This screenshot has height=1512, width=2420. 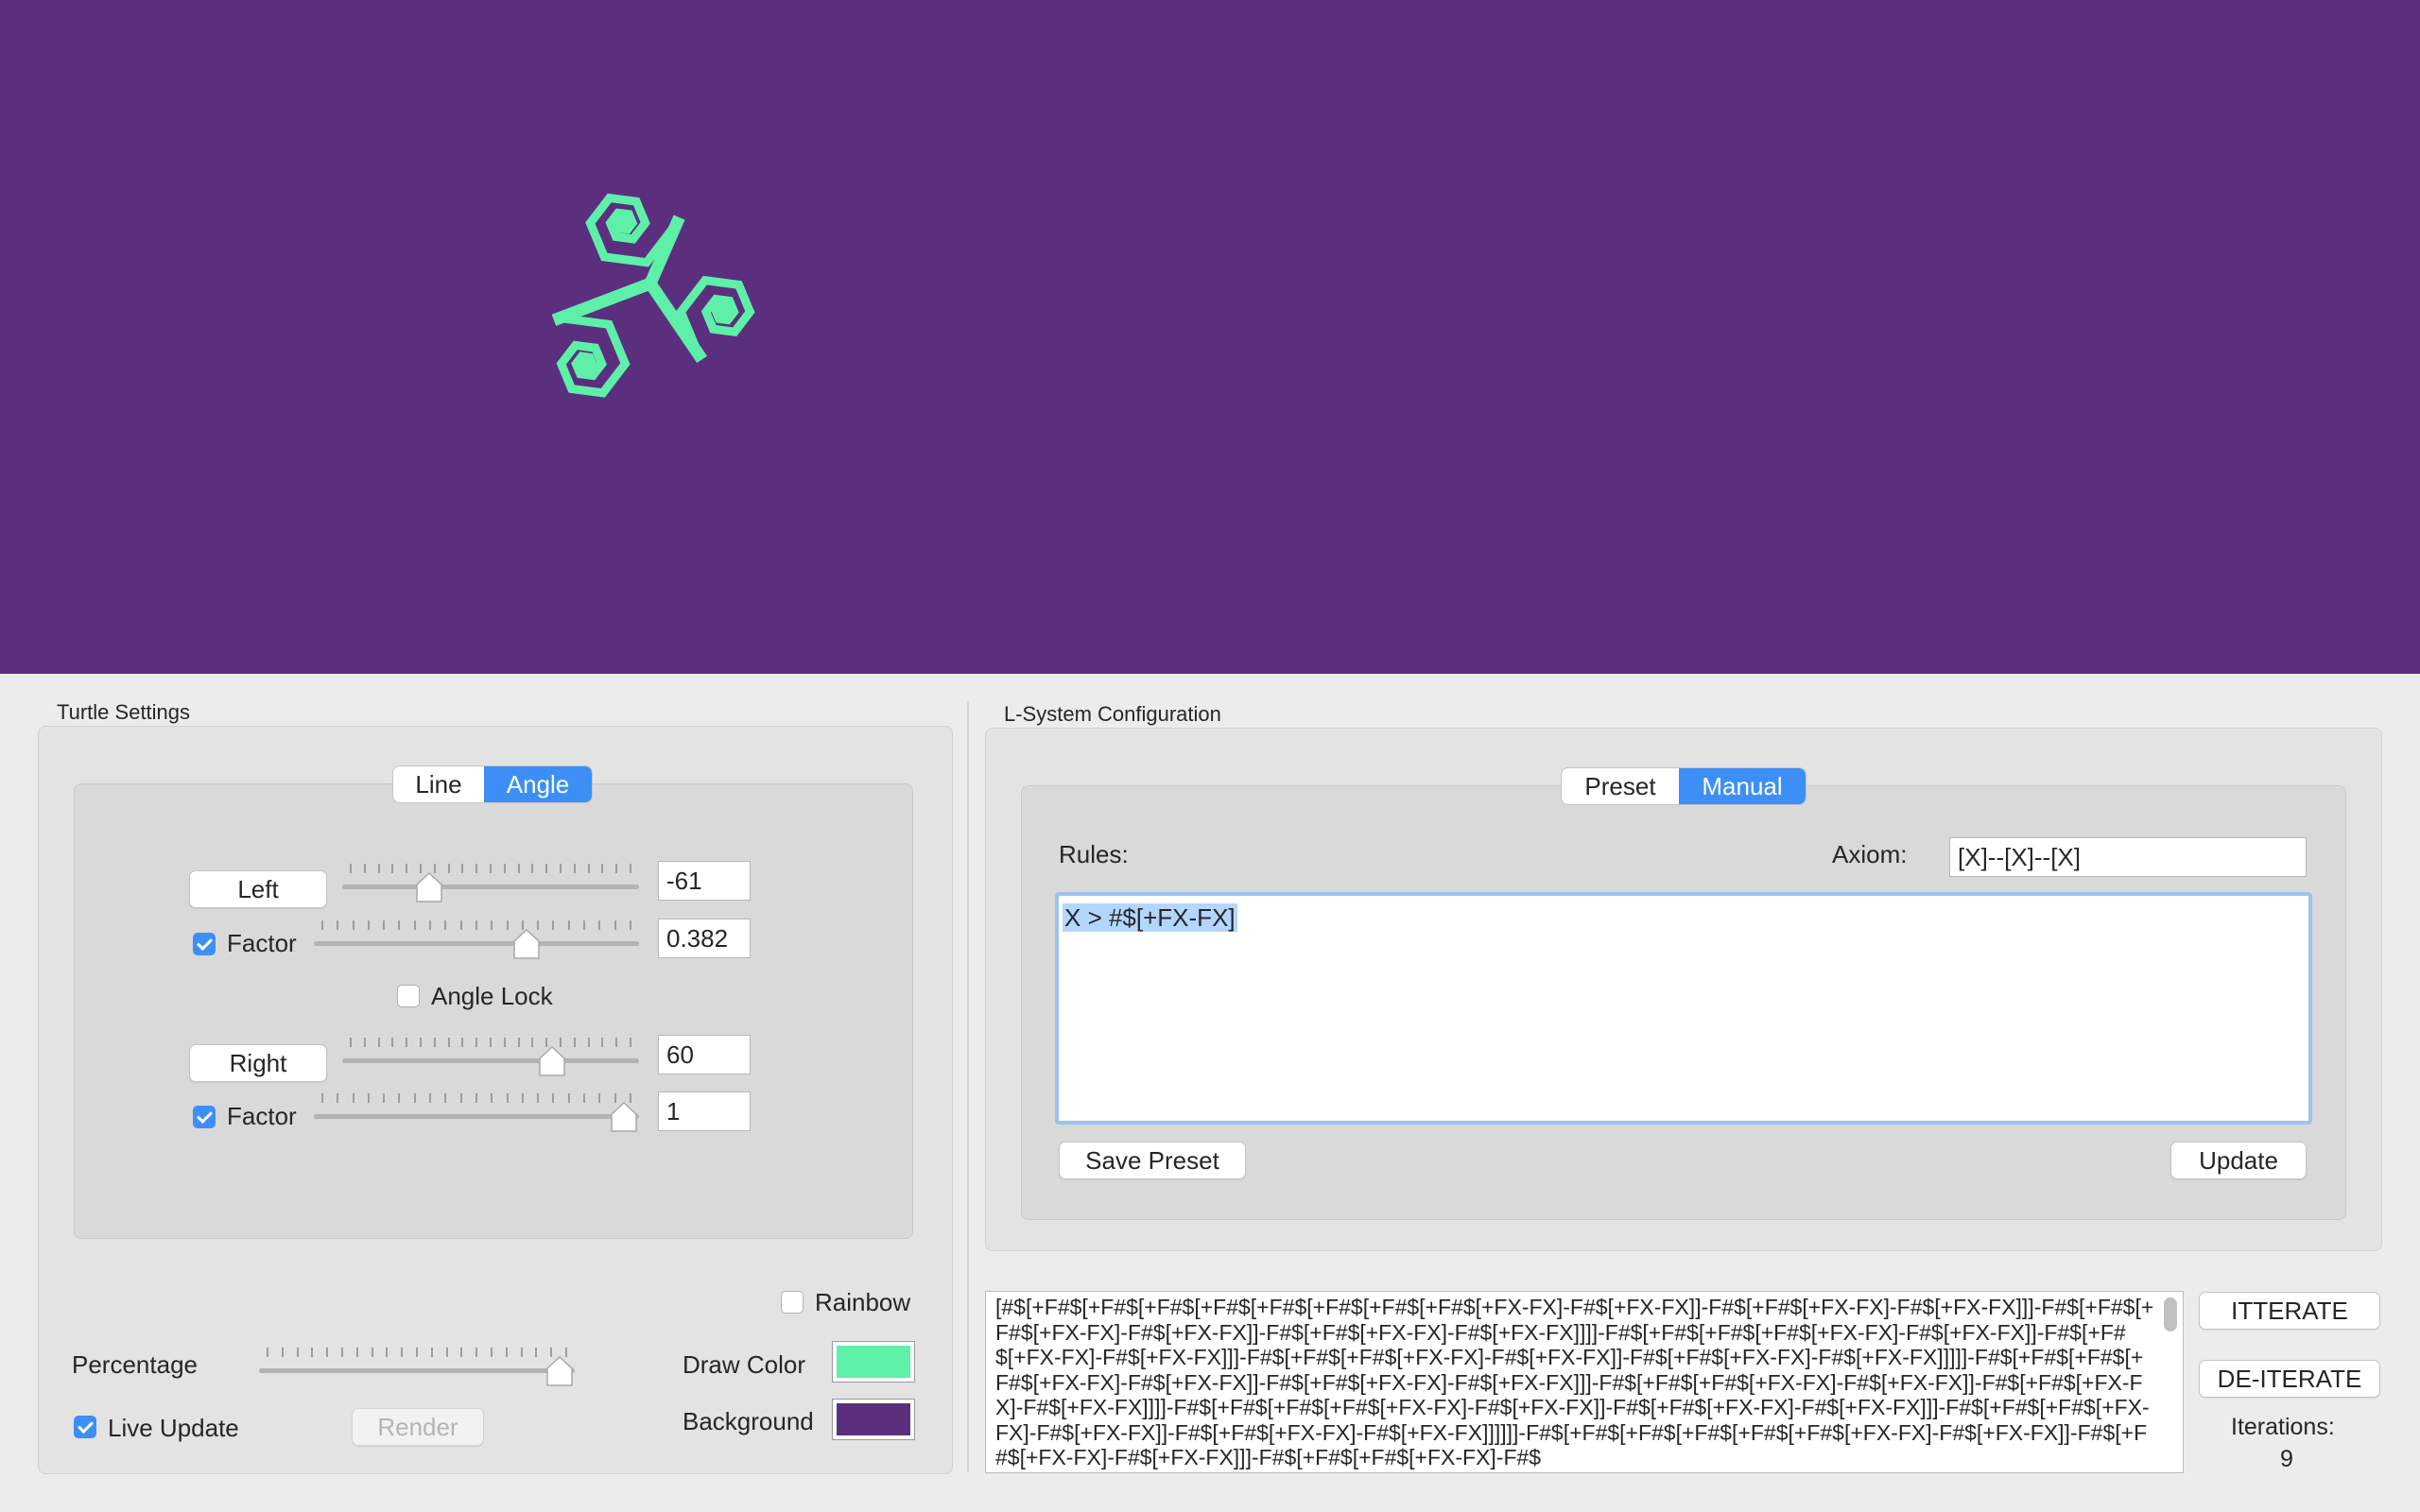 What do you see at coordinates (538, 784) in the screenshot?
I see `segment-angle: Angle` at bounding box center [538, 784].